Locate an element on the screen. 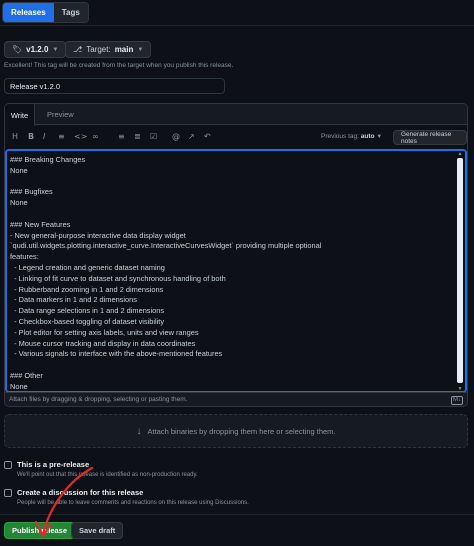 The image size is (474, 546). previous-tag-selector: Previous tag: auto ▼ is located at coordinates (351, 136).